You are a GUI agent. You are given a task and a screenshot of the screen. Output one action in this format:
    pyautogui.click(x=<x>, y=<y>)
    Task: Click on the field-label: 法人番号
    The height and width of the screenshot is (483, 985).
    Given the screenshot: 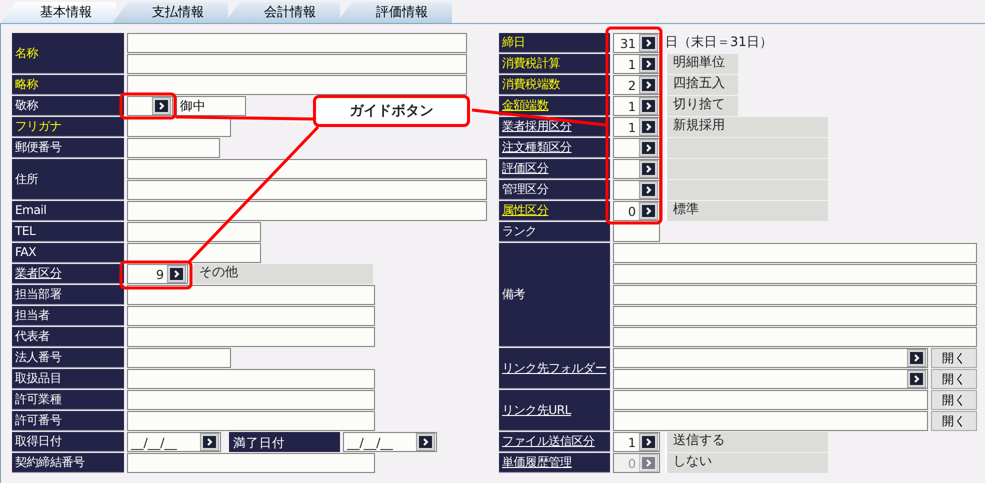 What is the action you would take?
    pyautogui.click(x=68, y=358)
    